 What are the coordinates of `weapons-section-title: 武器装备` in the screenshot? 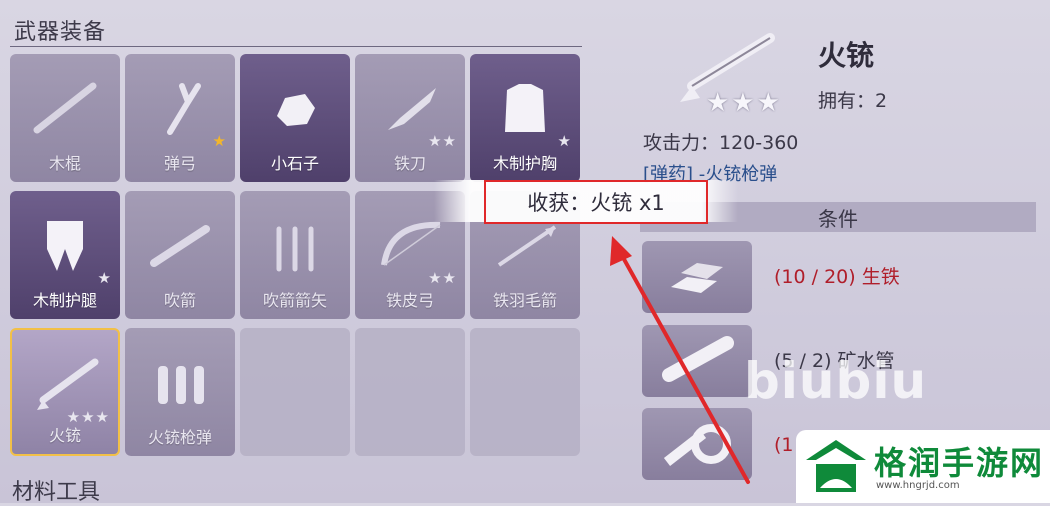 It's located at (60, 32).